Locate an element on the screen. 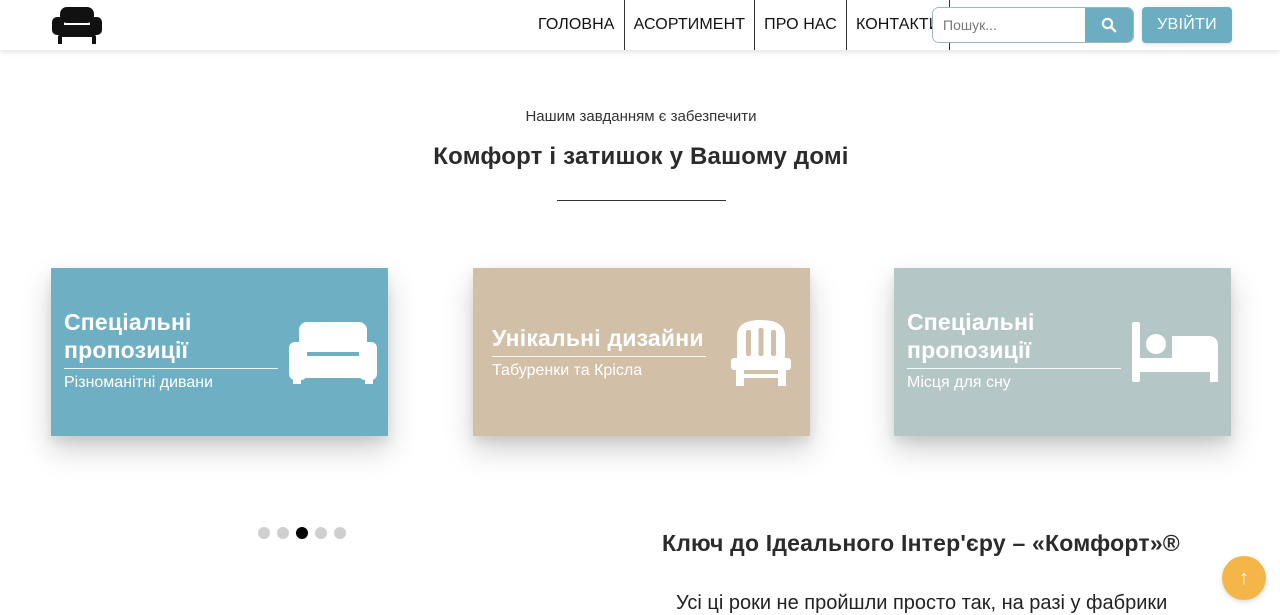 Image resolution: width=1280 pixels, height=615 pixels. carousel-dots is located at coordinates (302, 533).